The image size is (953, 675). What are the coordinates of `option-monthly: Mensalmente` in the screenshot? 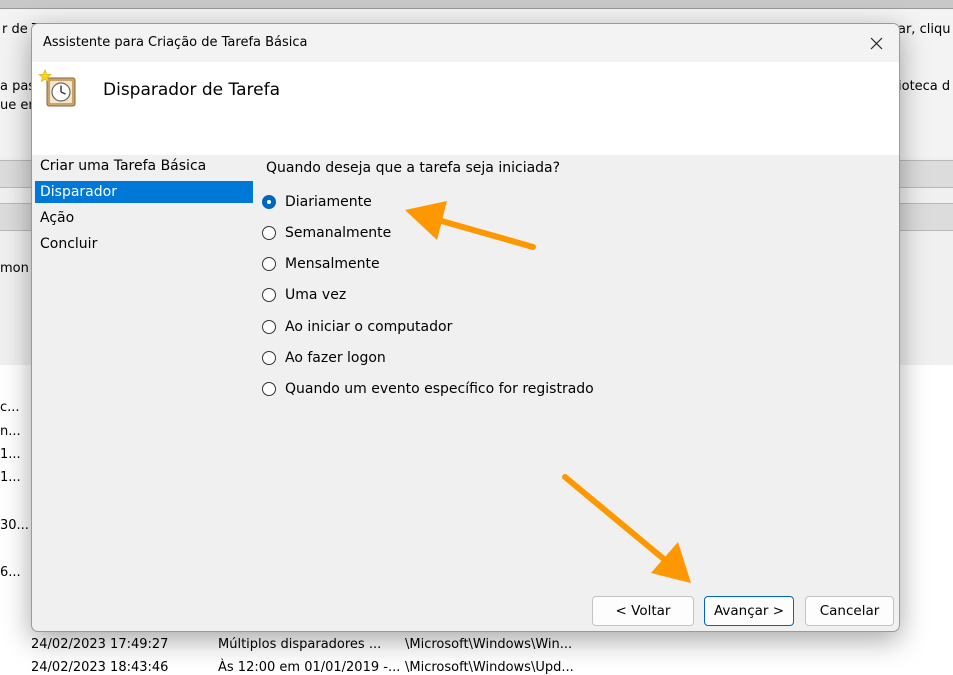 It's located at (321, 264).